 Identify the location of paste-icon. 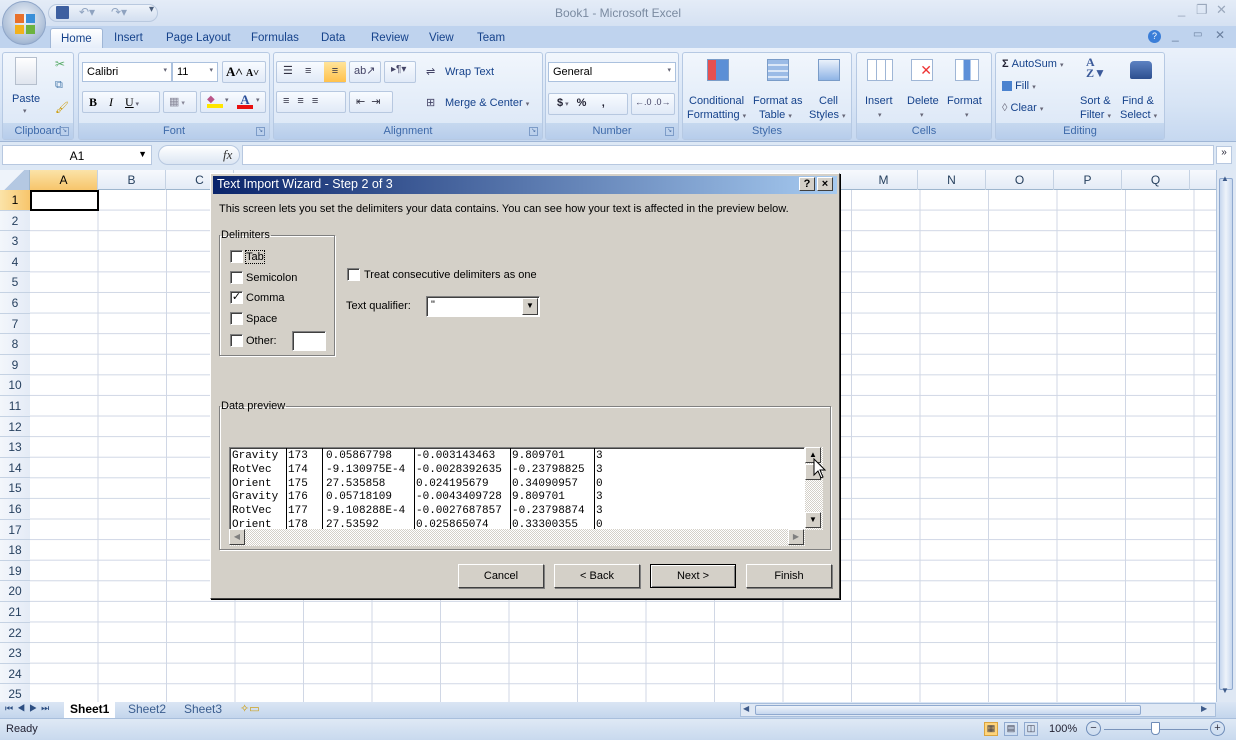
(26, 71).